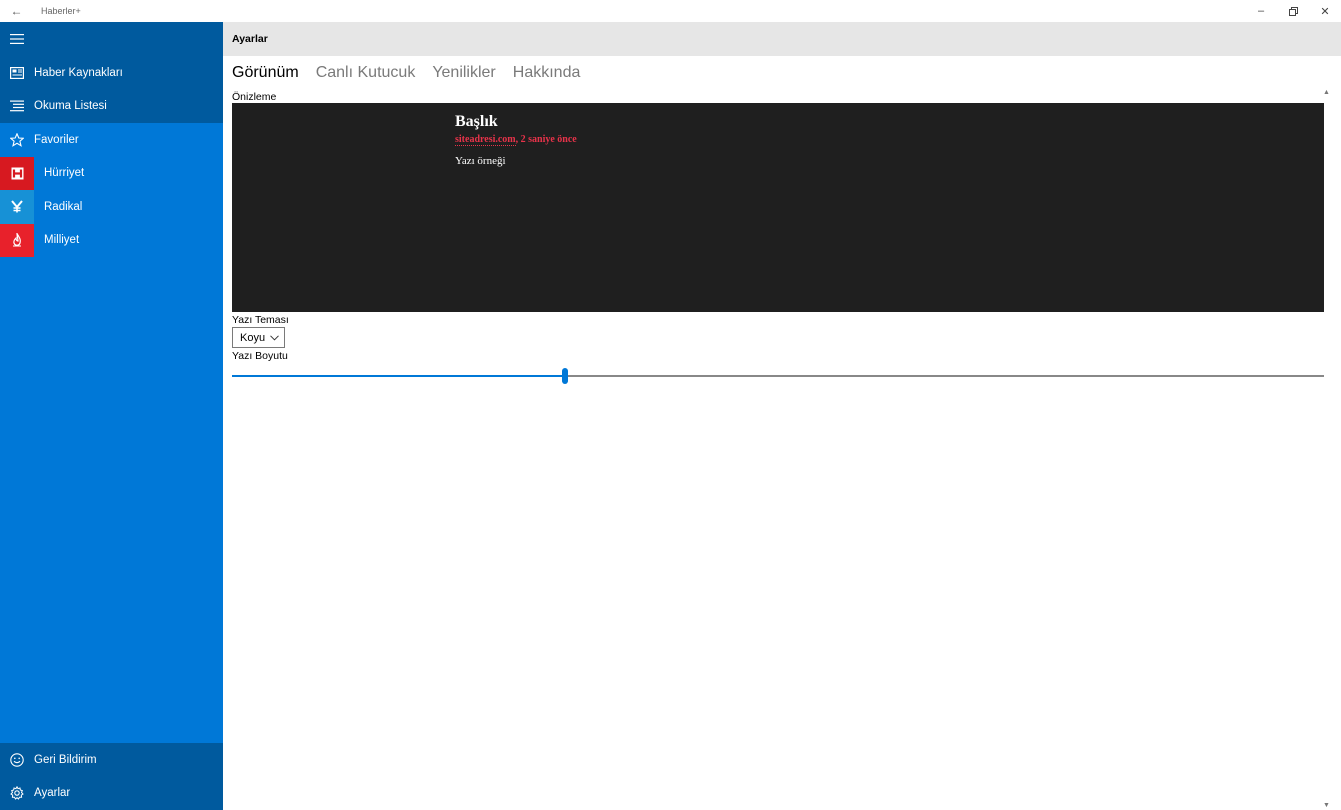  I want to click on tab-hakkinda: Hakkında, so click(547, 73).